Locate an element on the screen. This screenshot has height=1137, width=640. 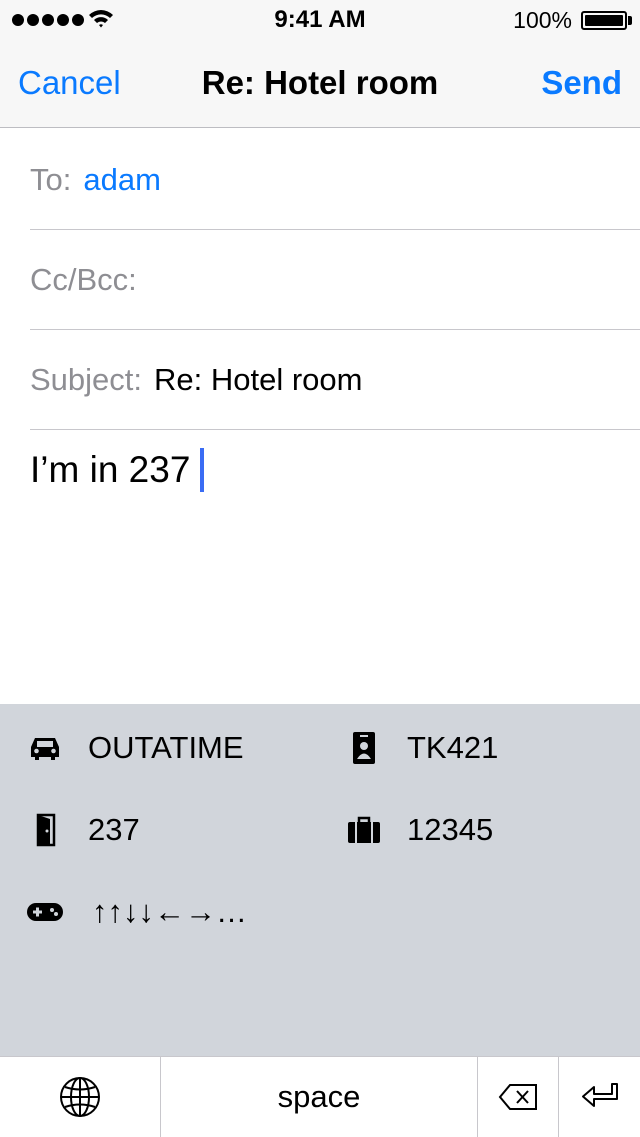
space-label: space is located at coordinates (319, 1096).